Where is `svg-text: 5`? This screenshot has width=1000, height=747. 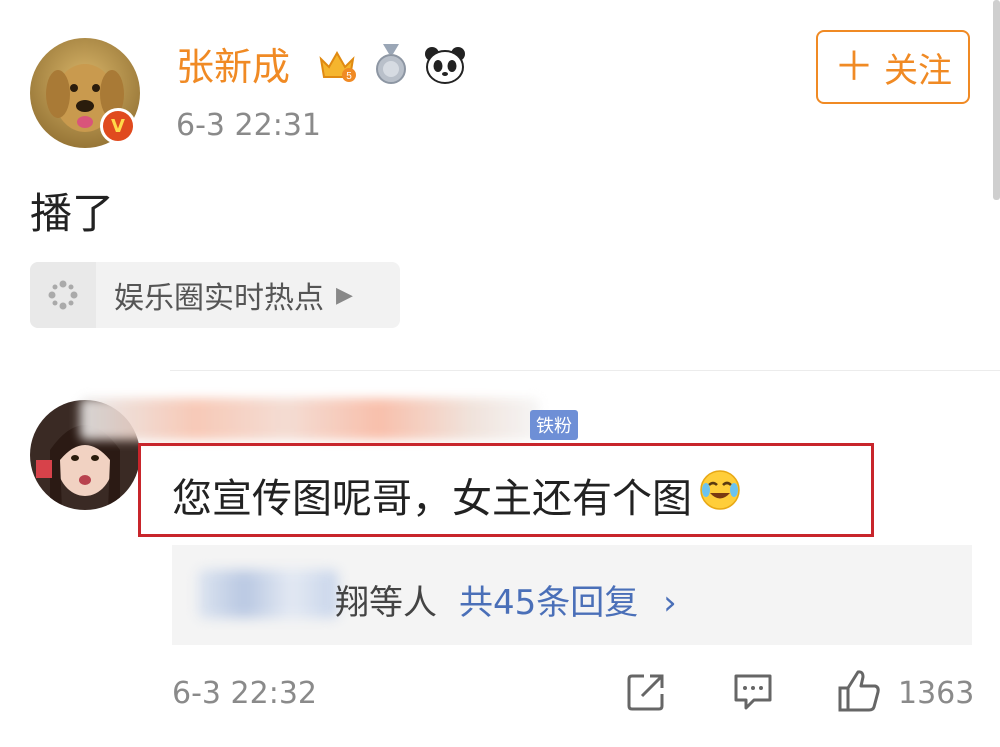 svg-text: 5 is located at coordinates (349, 76).